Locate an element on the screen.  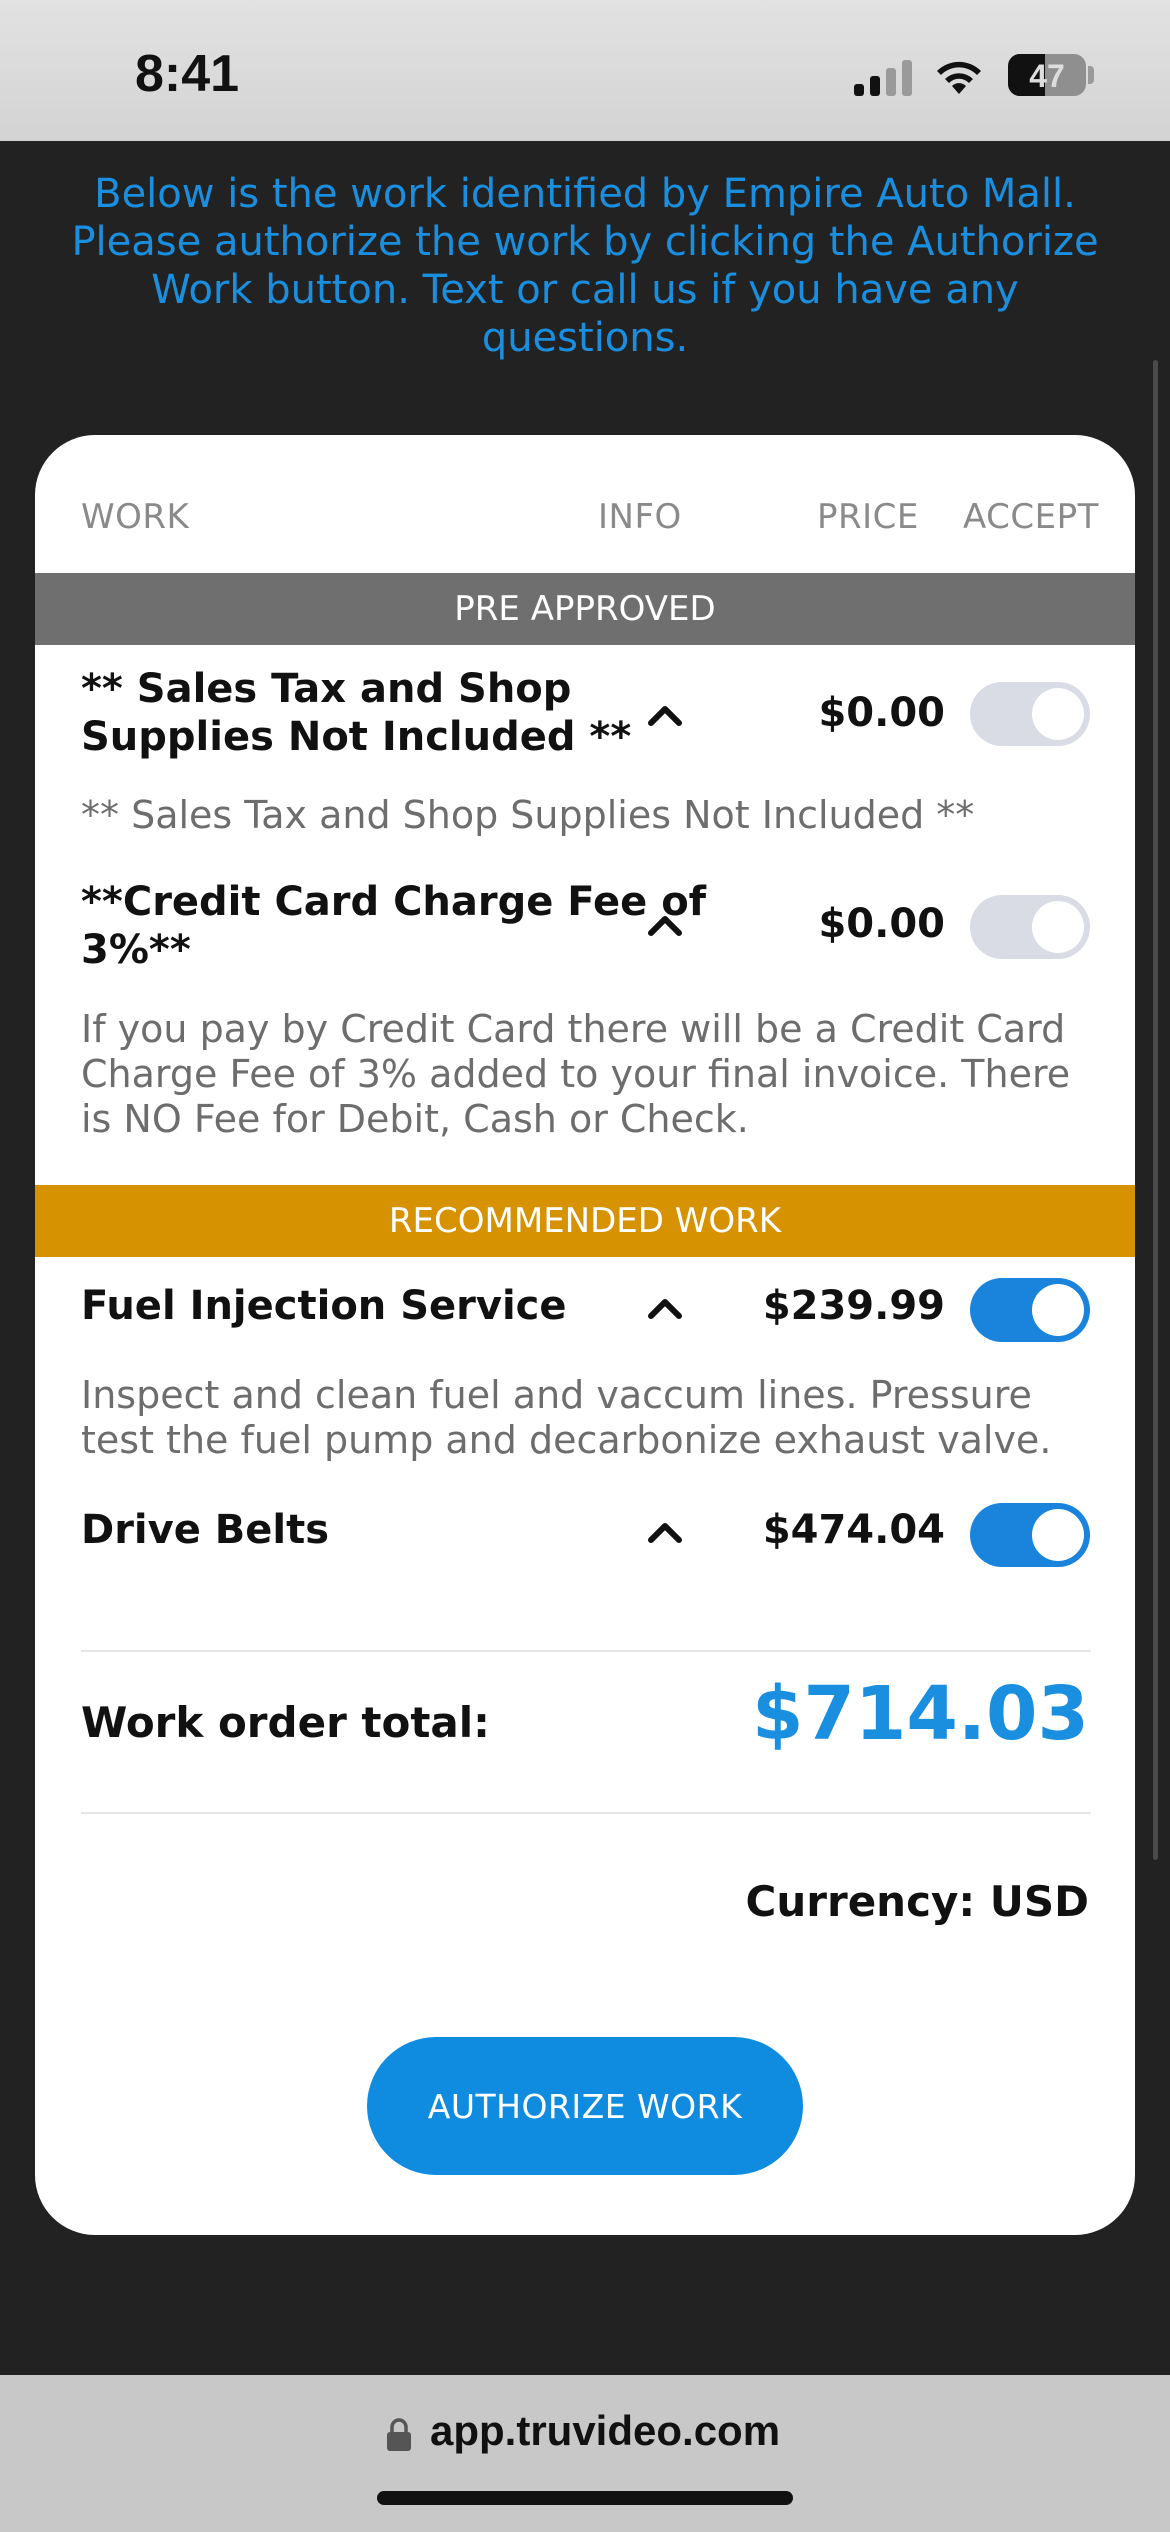
wifi-icon is located at coordinates (959, 77).